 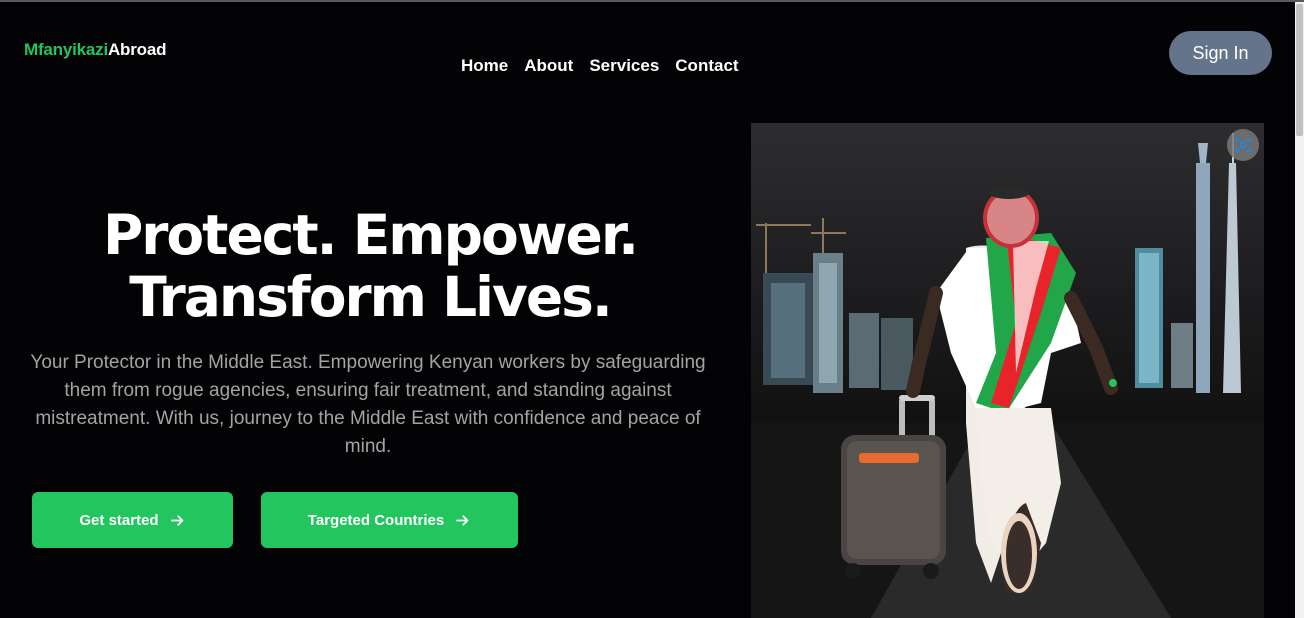 I want to click on targeted-countries-button: Targeted Countries, so click(x=389, y=520).